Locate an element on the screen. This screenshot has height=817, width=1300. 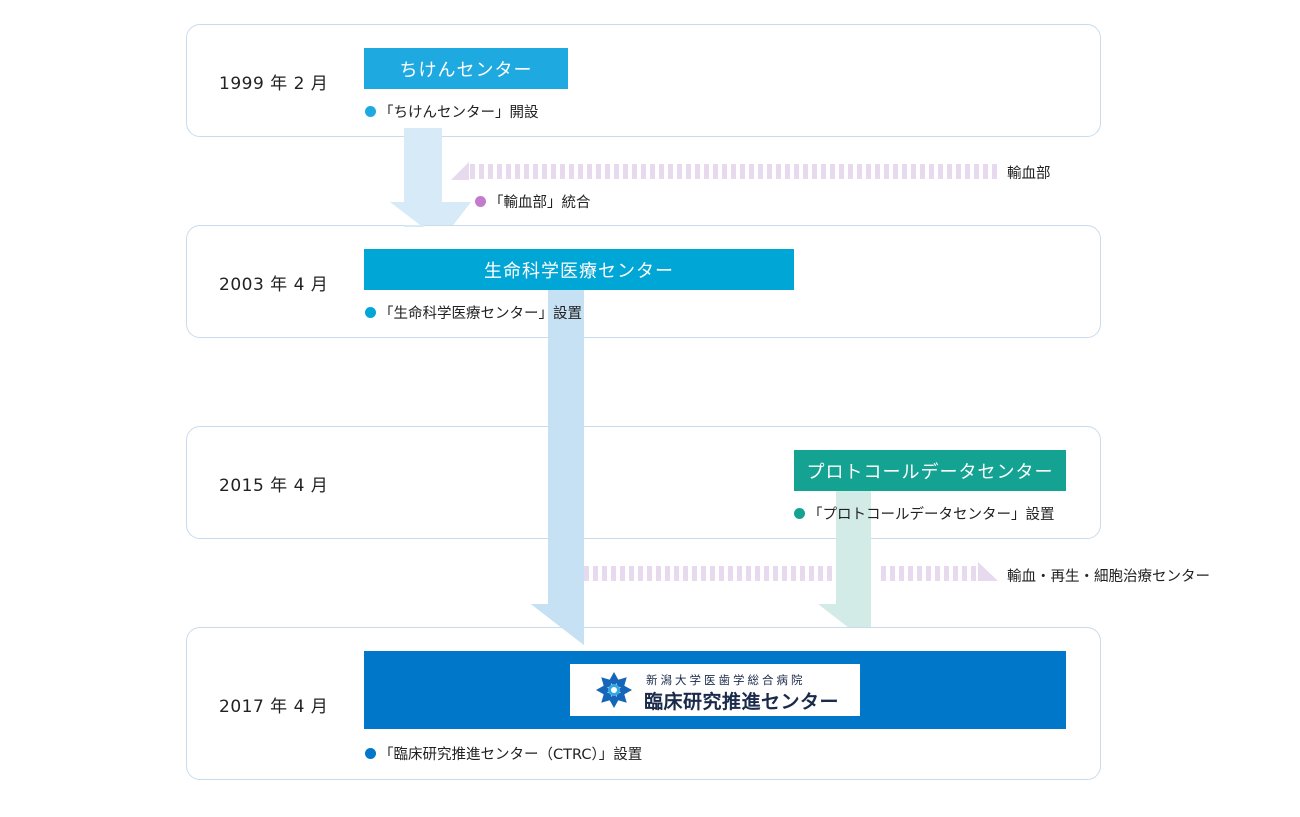
ctrc-logo-icon is located at coordinates (614, 690).